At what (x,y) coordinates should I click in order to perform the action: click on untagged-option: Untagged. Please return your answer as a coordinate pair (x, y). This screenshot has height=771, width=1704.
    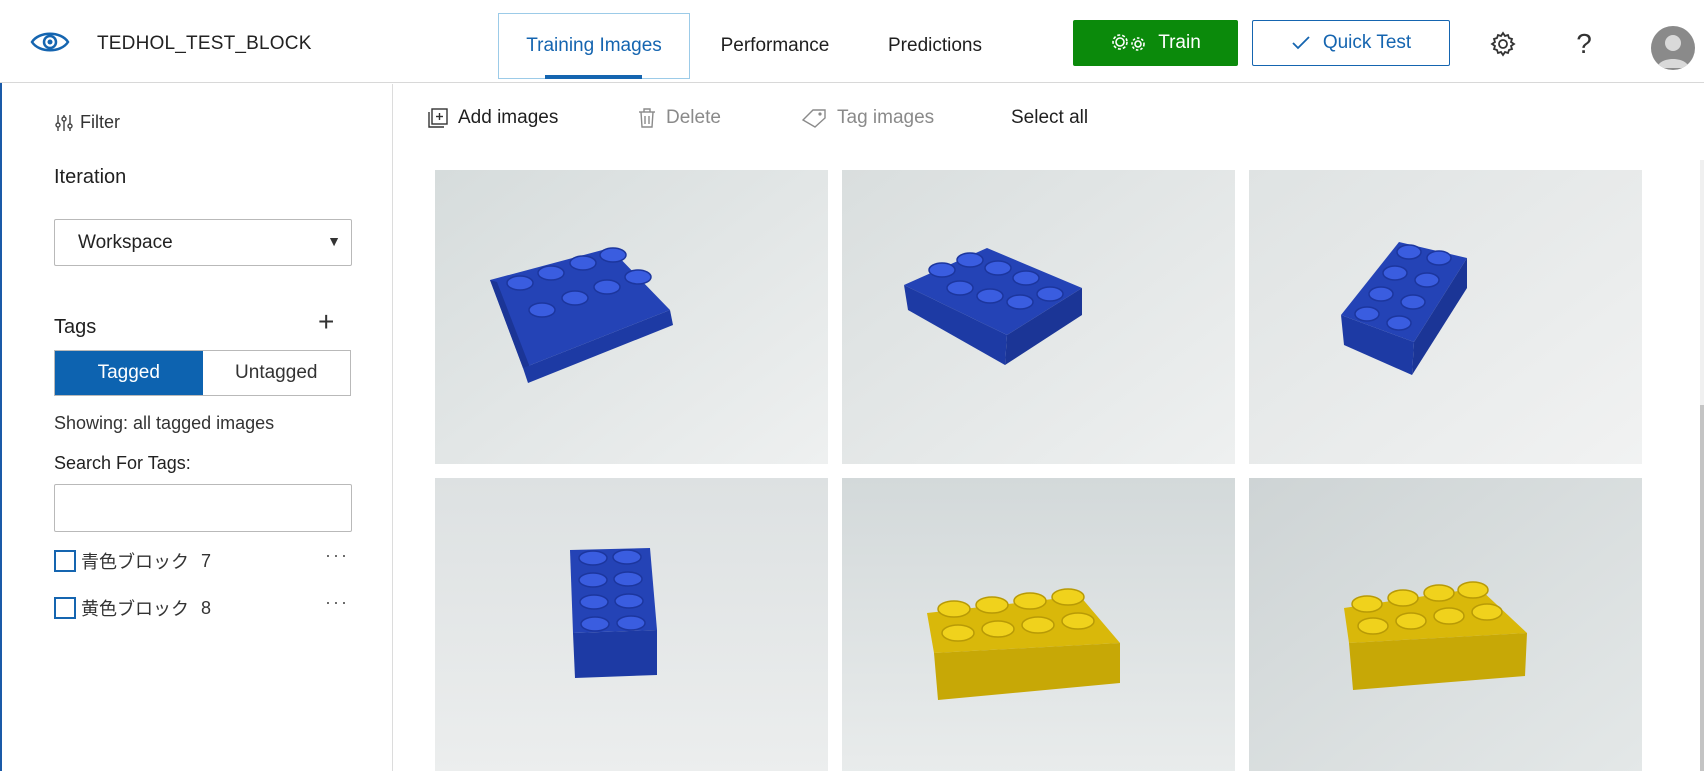
    Looking at the image, I should click on (276, 373).